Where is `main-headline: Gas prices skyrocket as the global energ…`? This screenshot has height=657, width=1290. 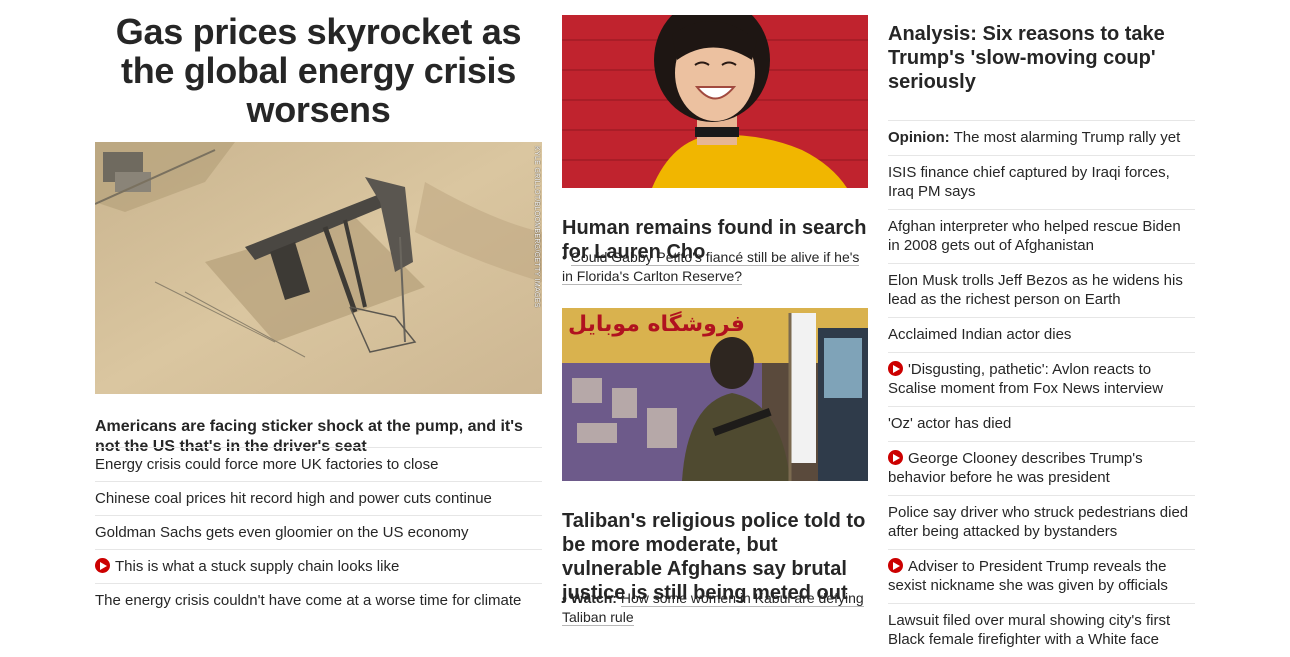 main-headline: Gas prices skyrocket as the global energ… is located at coordinates (318, 70).